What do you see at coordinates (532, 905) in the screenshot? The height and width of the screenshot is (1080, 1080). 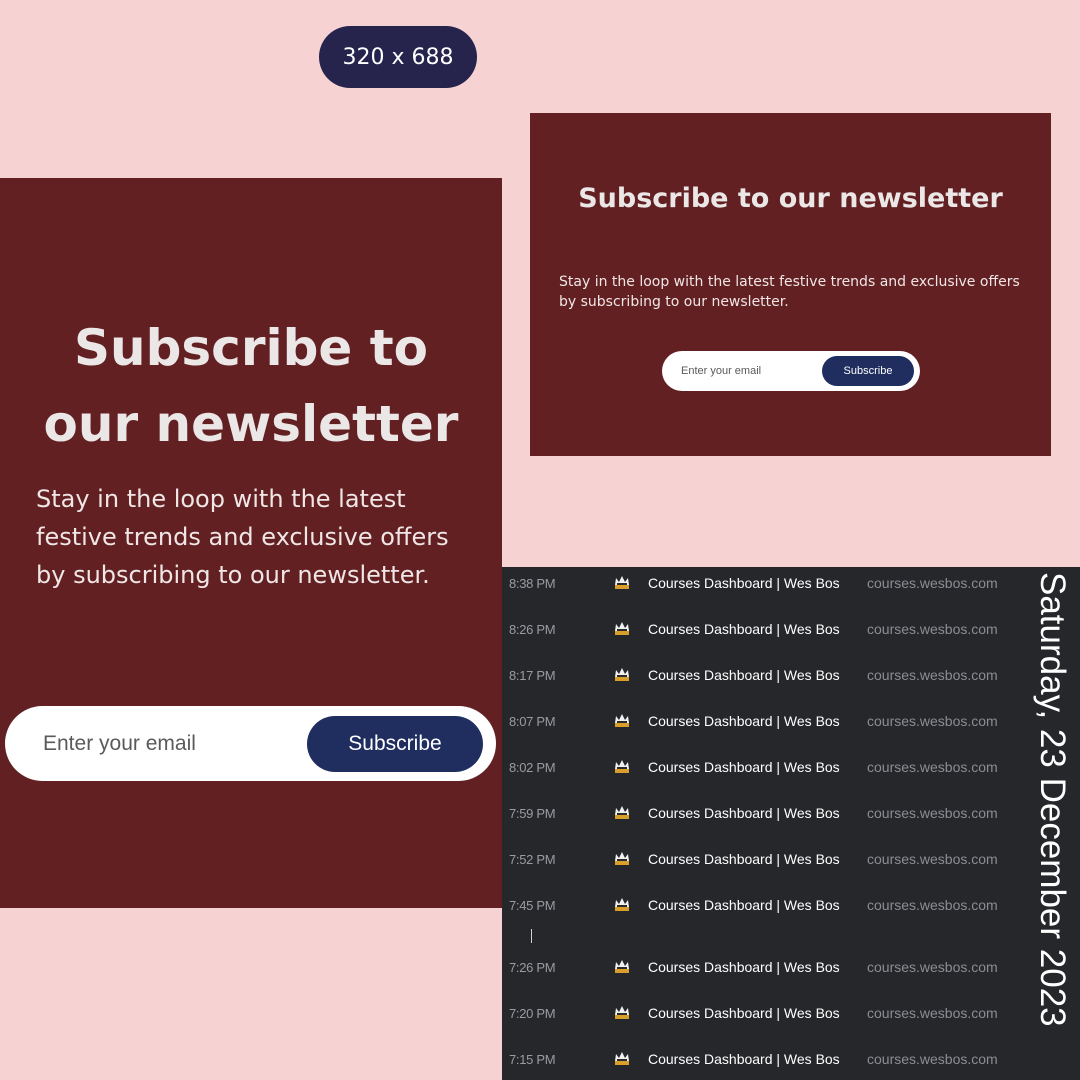 I see `history-time: 7:45 PM` at bounding box center [532, 905].